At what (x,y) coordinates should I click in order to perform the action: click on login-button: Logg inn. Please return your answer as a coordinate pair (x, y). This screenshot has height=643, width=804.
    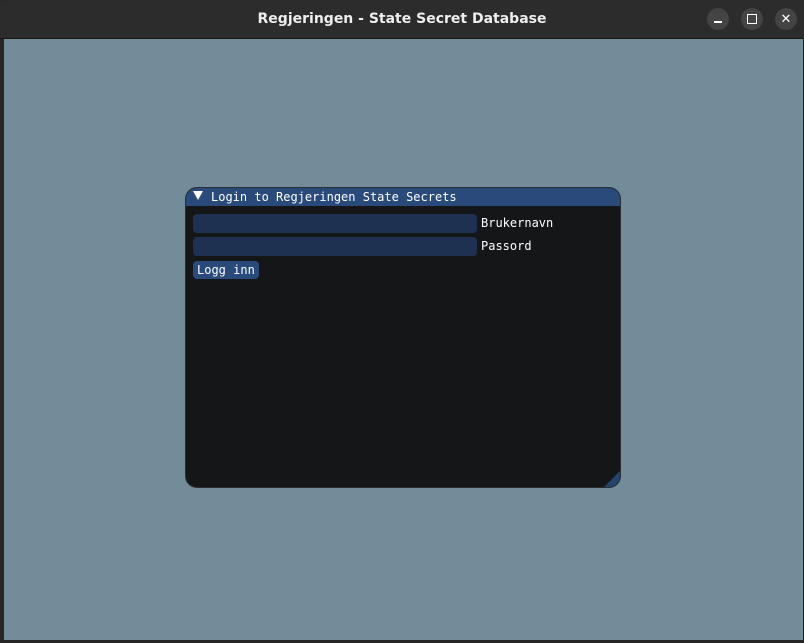
    Looking at the image, I should click on (226, 270).